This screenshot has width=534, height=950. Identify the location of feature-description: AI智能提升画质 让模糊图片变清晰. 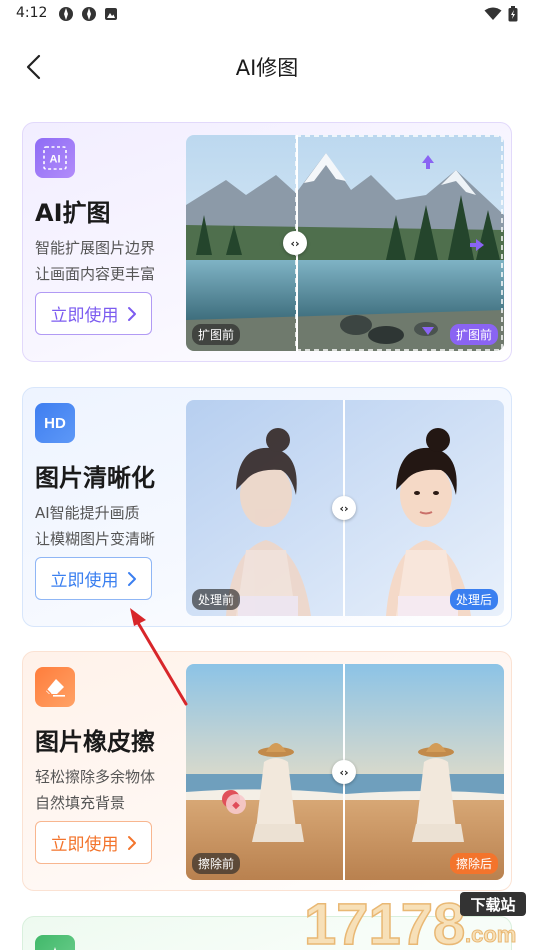
(95, 526).